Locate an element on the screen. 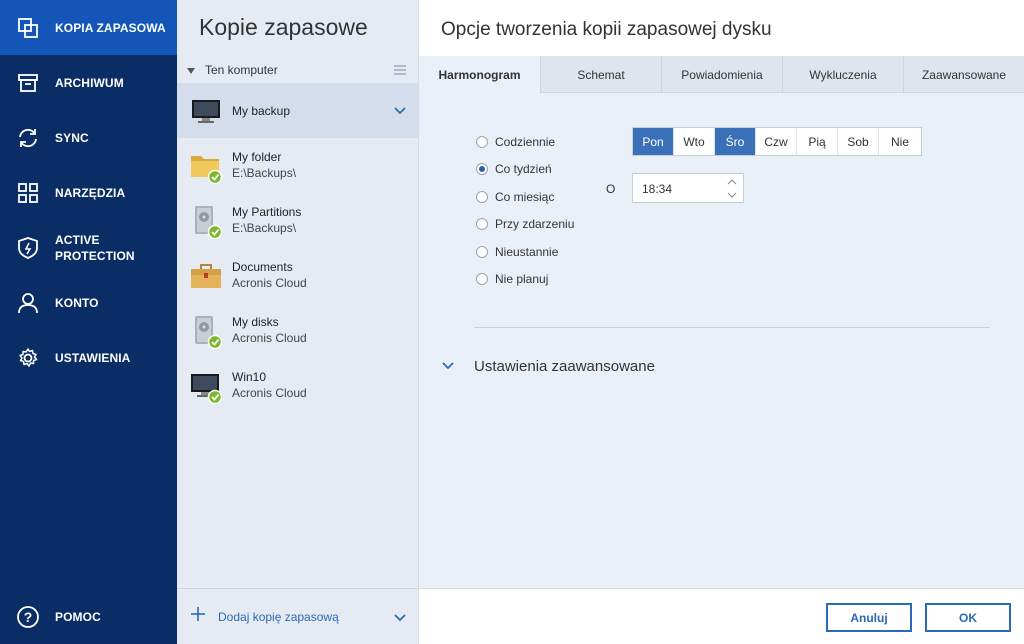  caret-down-icon is located at coordinates (191, 72).